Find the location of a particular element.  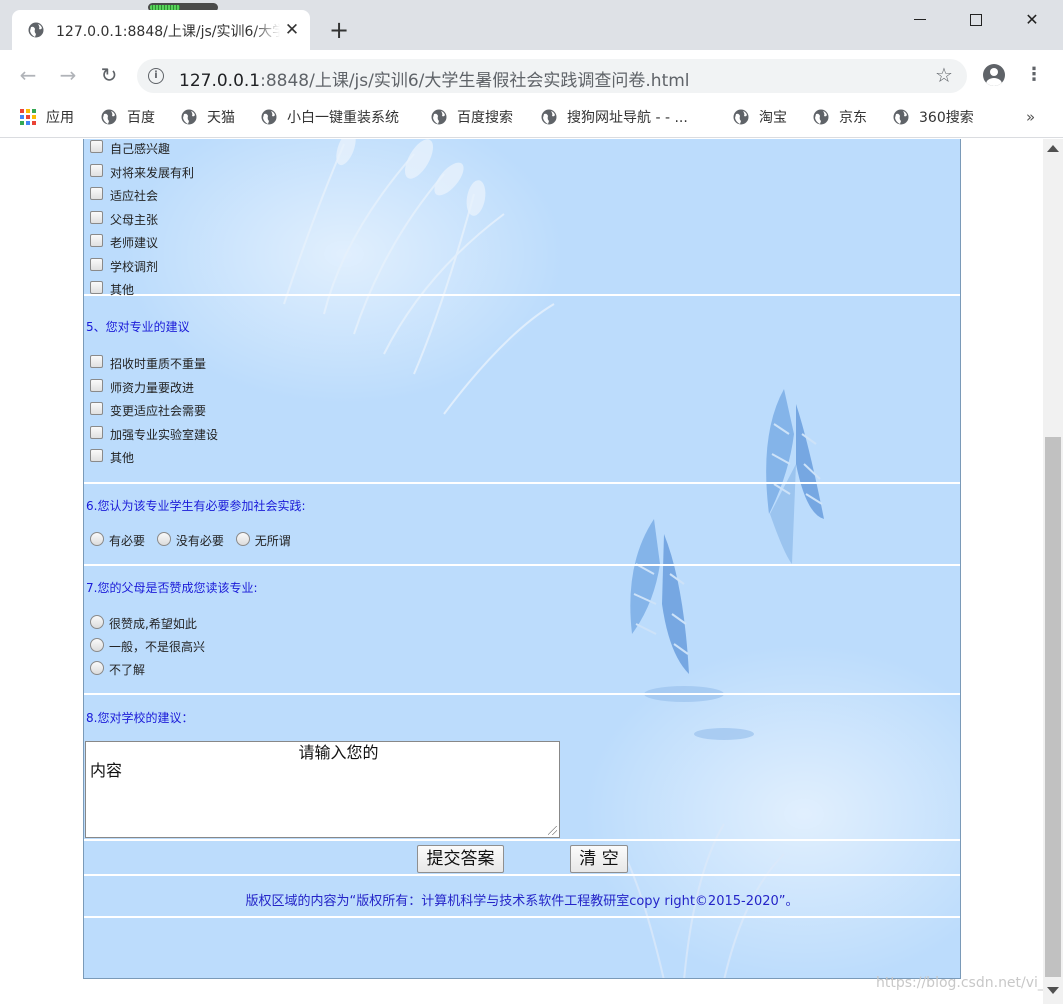

q6-option-0: 有必要 is located at coordinates (117, 541).